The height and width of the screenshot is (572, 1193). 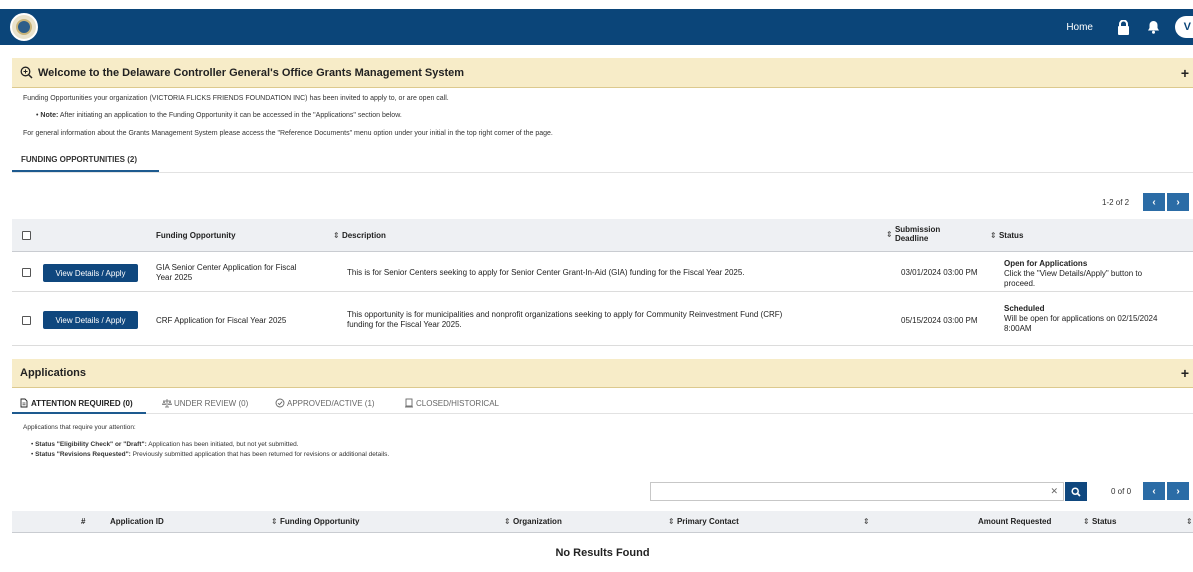 I want to click on col-amount-requested: Amount Requested, so click(x=1014, y=521).